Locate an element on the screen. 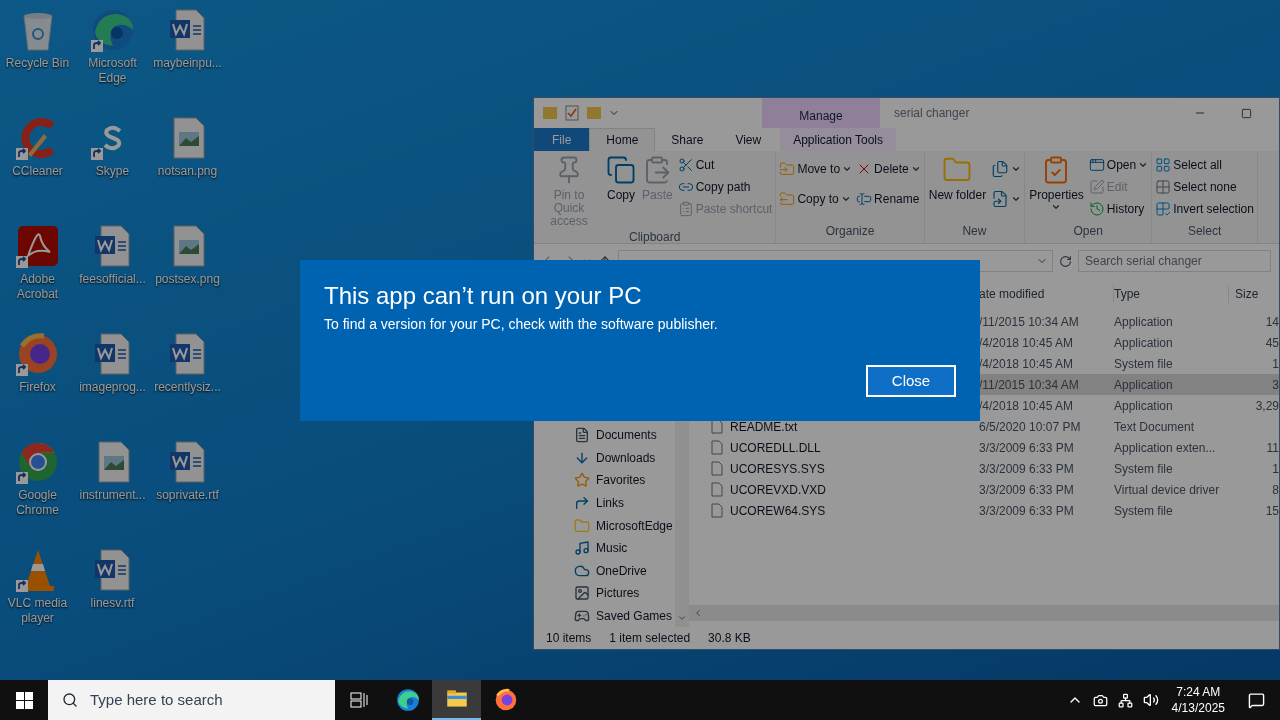 The image size is (1280, 720). ribbon-button: Select all is located at coordinates (1204, 165).